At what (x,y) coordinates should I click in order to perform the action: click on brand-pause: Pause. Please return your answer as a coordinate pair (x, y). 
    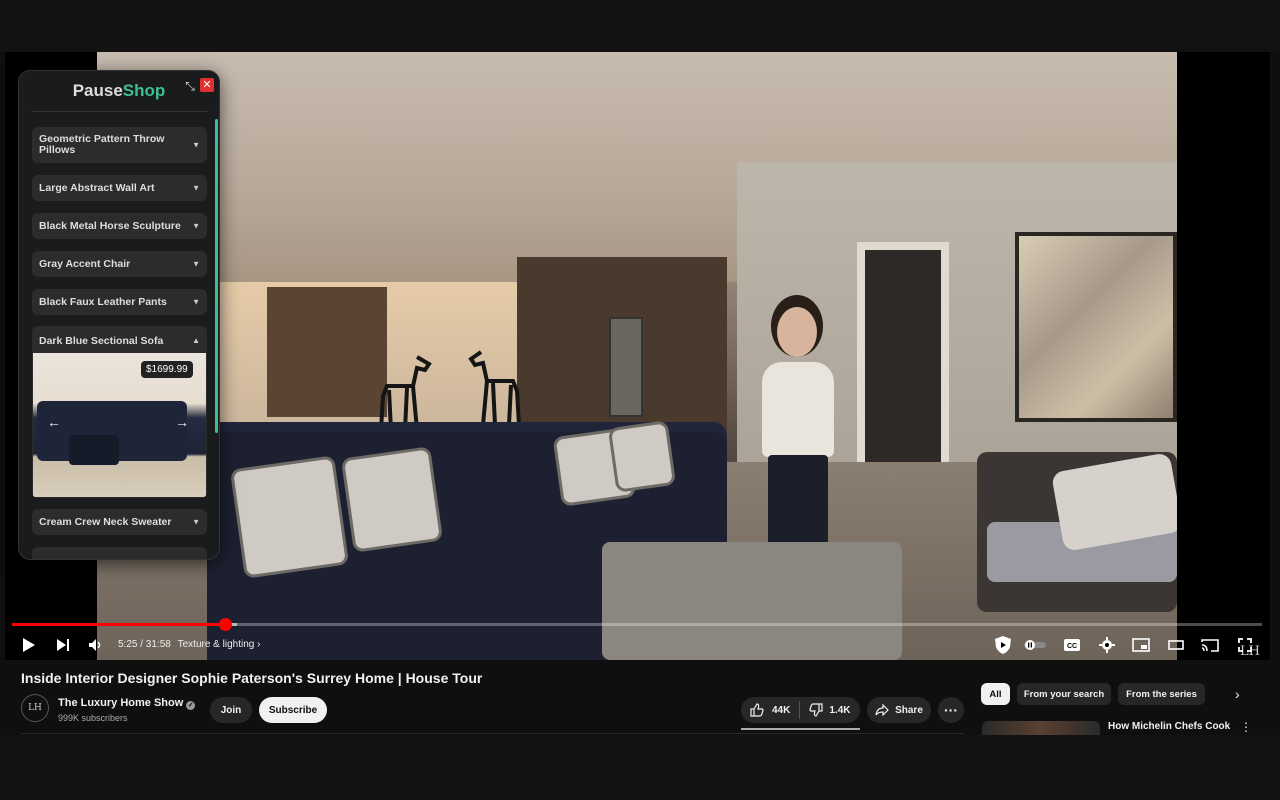
    Looking at the image, I should click on (97, 90).